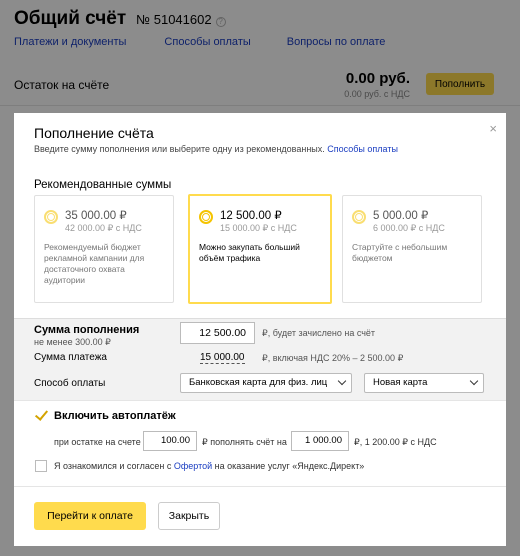 The height and width of the screenshot is (556, 520). What do you see at coordinates (333, 358) in the screenshot?
I see `payment-sum-note: ₽, включая НДС 20% – 2 500.00 ₽` at bounding box center [333, 358].